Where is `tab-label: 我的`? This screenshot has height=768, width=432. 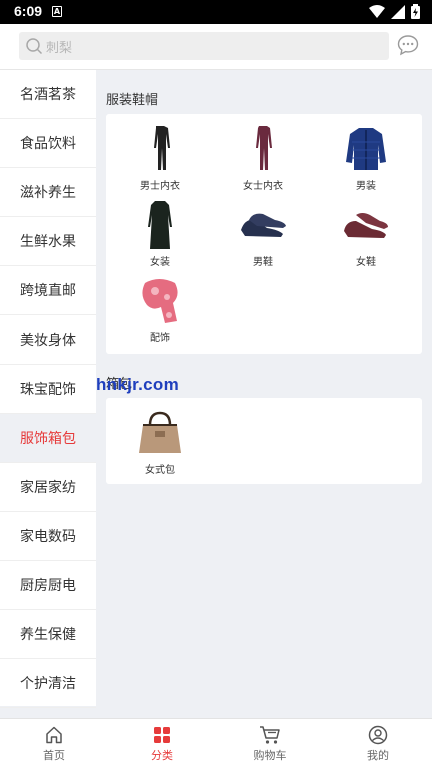 tab-label: 我的 is located at coordinates (378, 755).